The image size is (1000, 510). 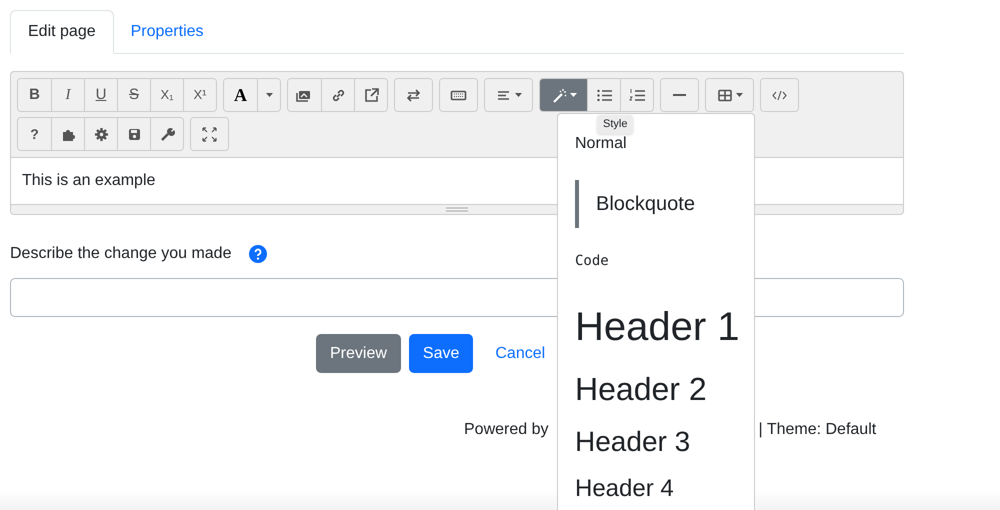 What do you see at coordinates (506, 430) in the screenshot?
I see `footer-text: Powered by` at bounding box center [506, 430].